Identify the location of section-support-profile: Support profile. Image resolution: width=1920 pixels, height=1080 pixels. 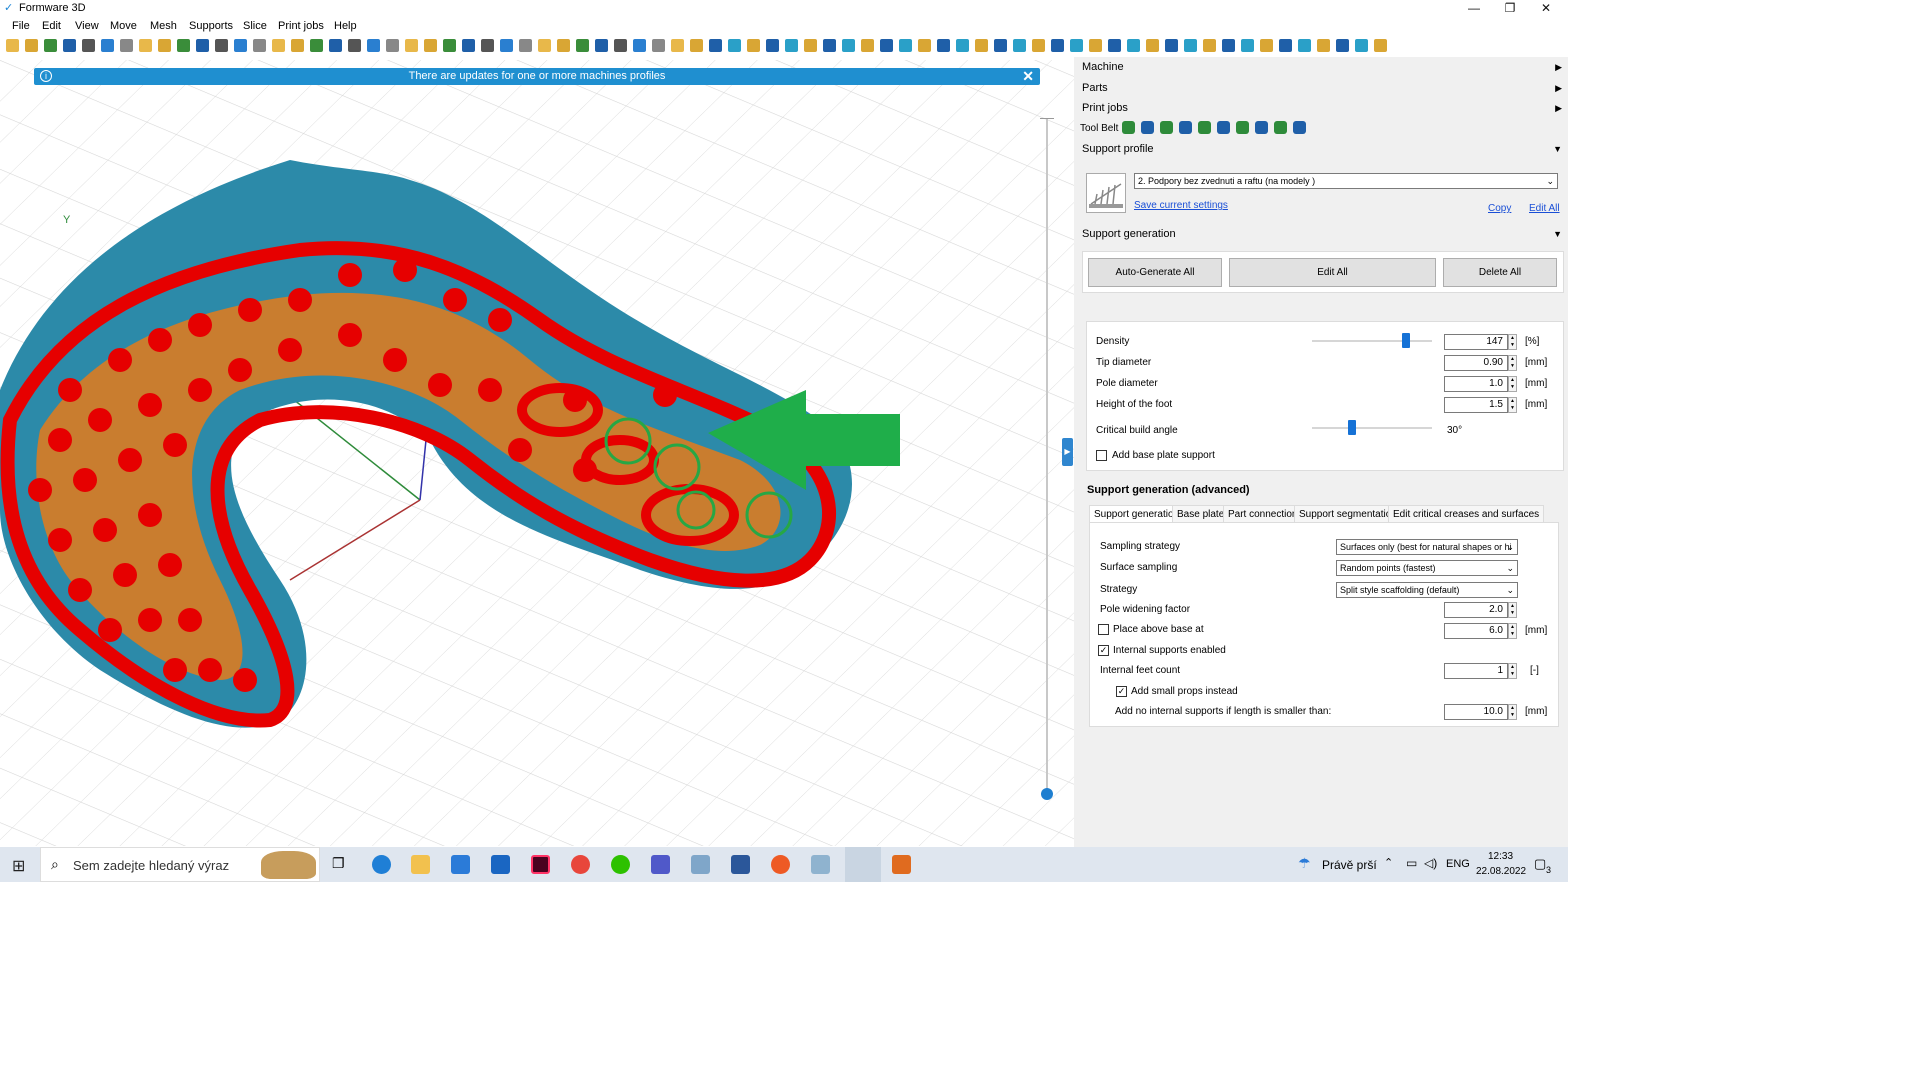
(1118, 149).